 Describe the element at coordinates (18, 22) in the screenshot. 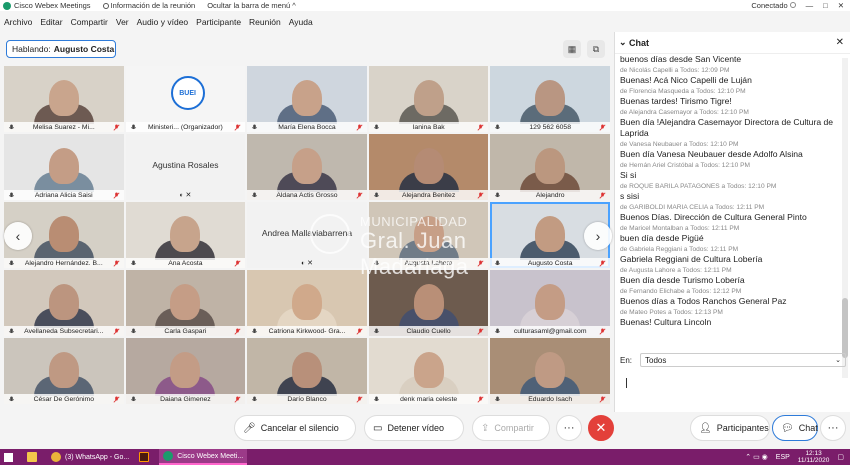

I see `menu-archivo: Archivo` at that location.